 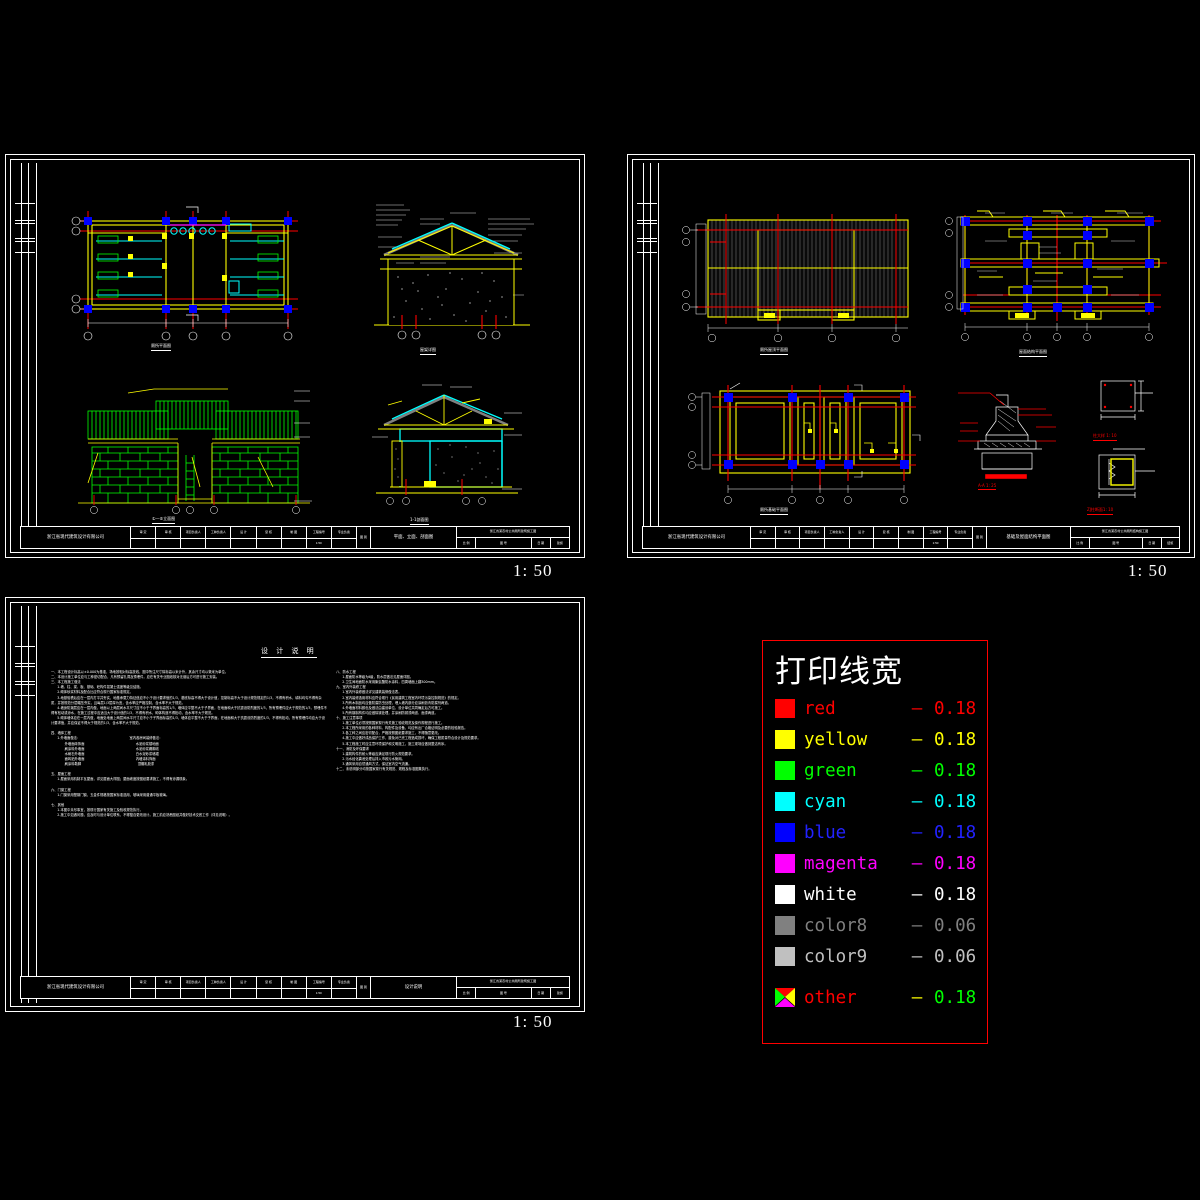 What do you see at coordinates (1105, 437) in the screenshot?
I see `column-detail-caption: 柱大样 1: 10` at bounding box center [1105, 437].